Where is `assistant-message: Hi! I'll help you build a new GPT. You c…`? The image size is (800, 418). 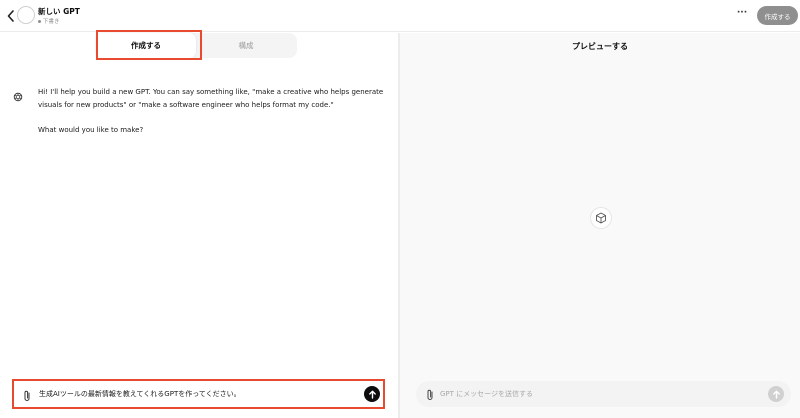
assistant-message: Hi! I'll help you build a new GPT. You c… is located at coordinates (211, 98).